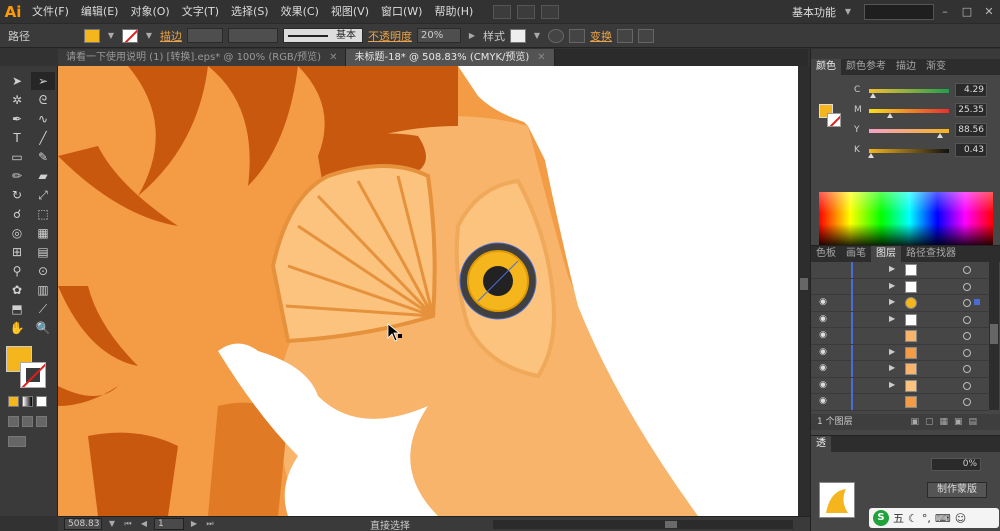 The height and width of the screenshot is (531, 1000). Describe the element at coordinates (13, 421) in the screenshot. I see `draw-normal-icon` at that location.